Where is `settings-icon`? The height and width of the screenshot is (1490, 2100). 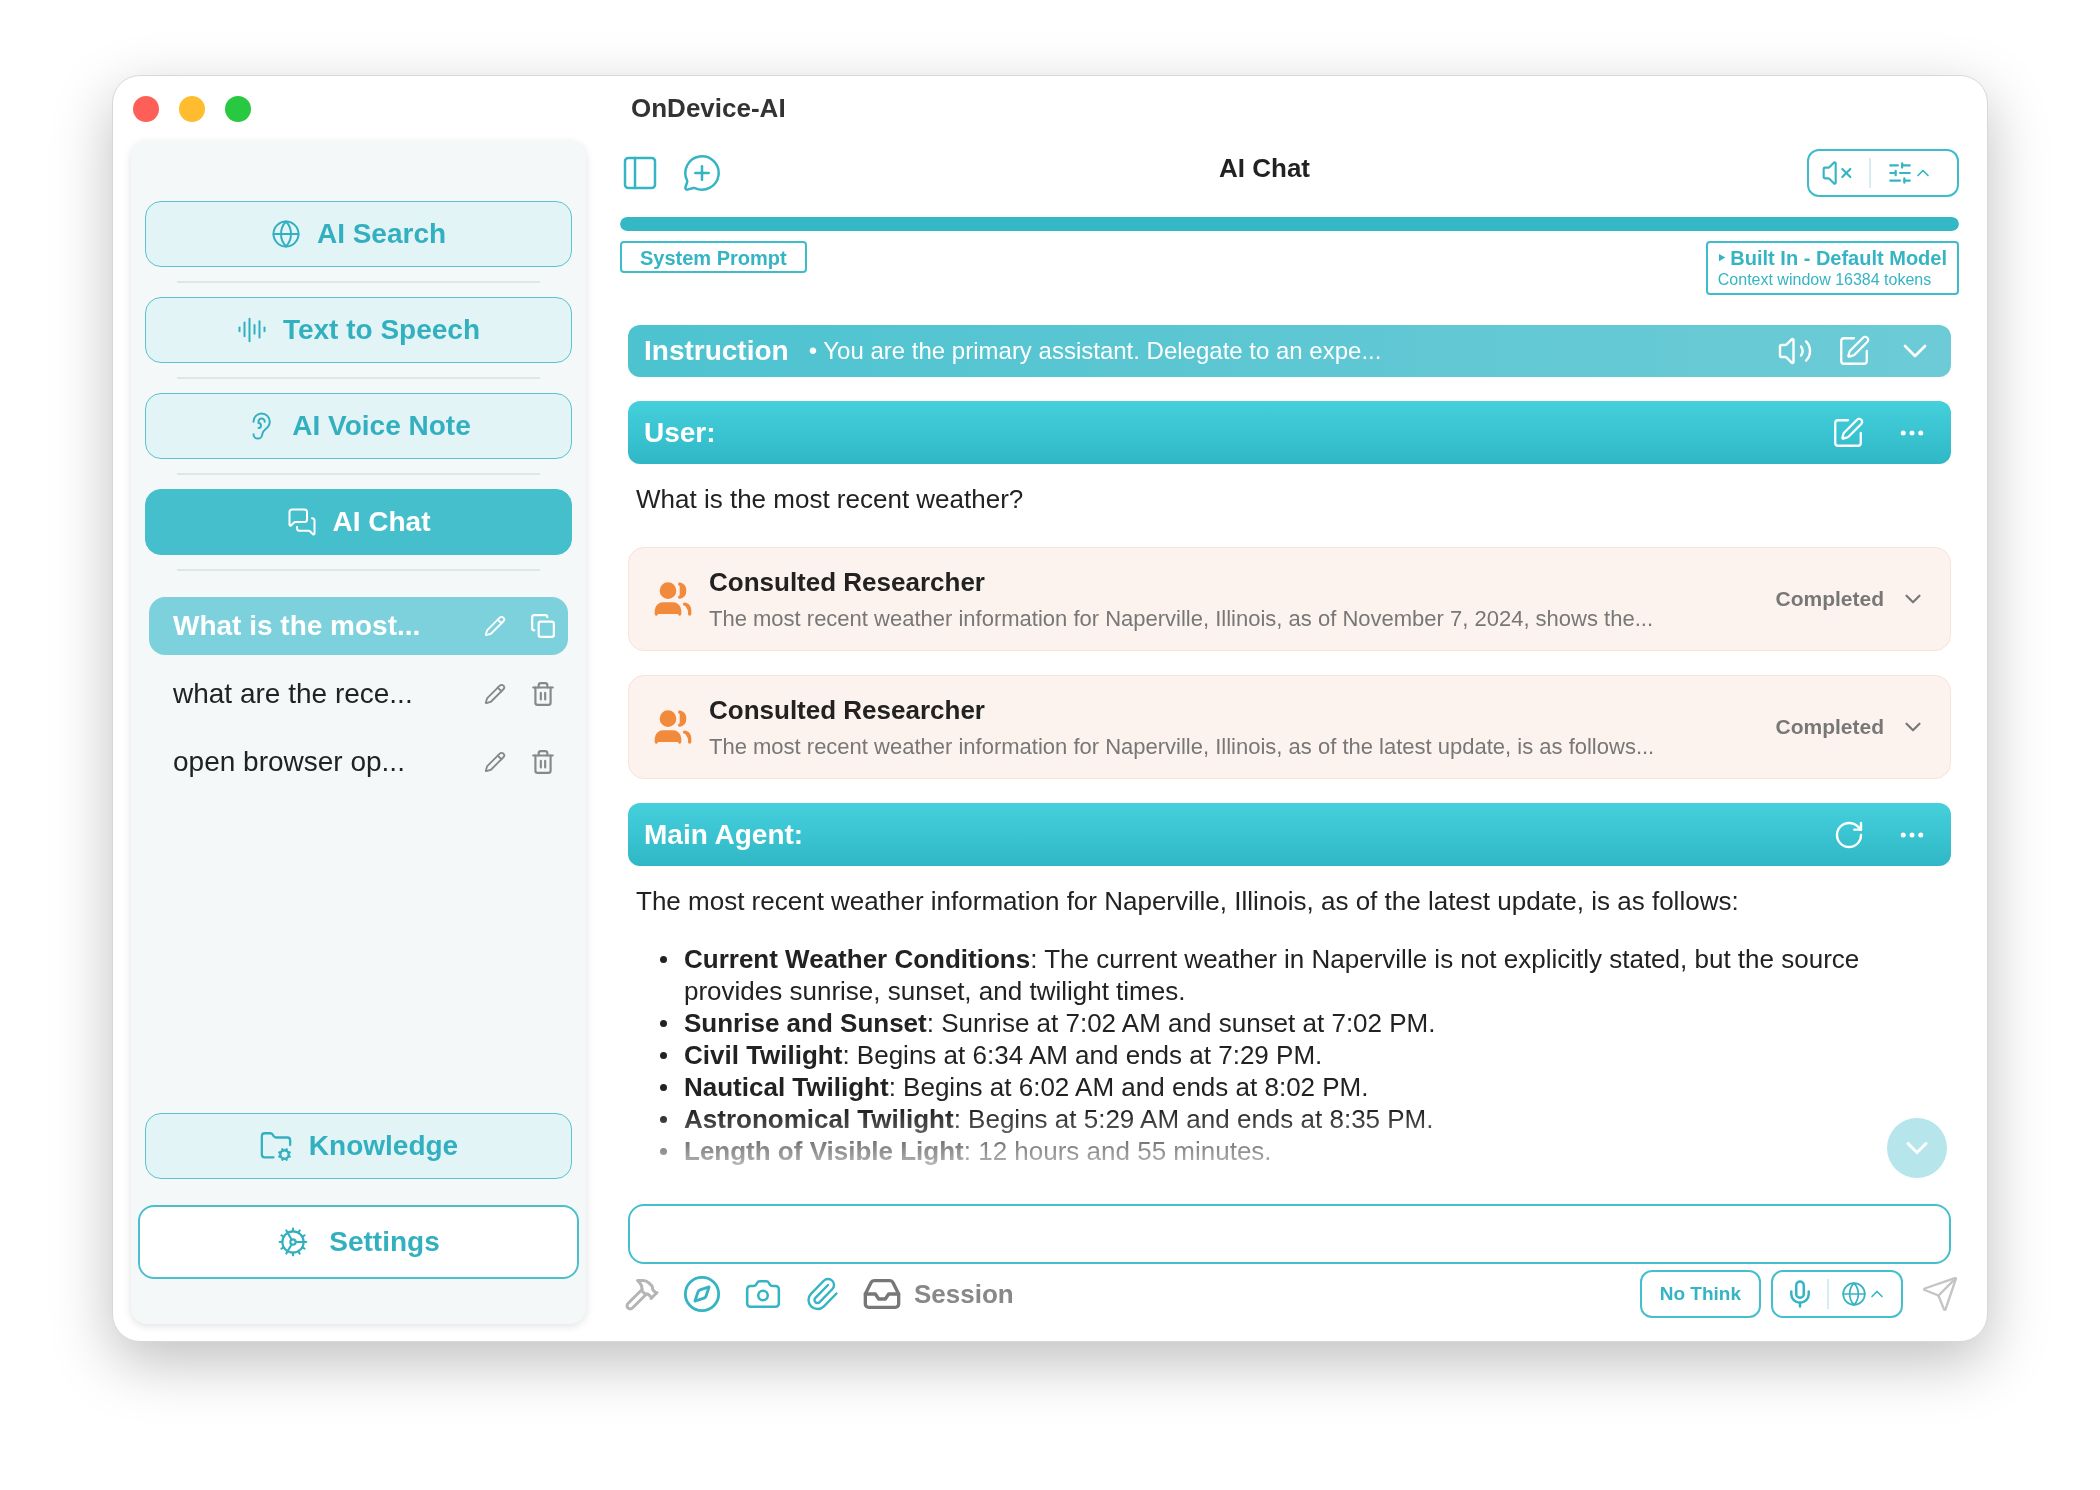 settings-icon is located at coordinates (293, 1242).